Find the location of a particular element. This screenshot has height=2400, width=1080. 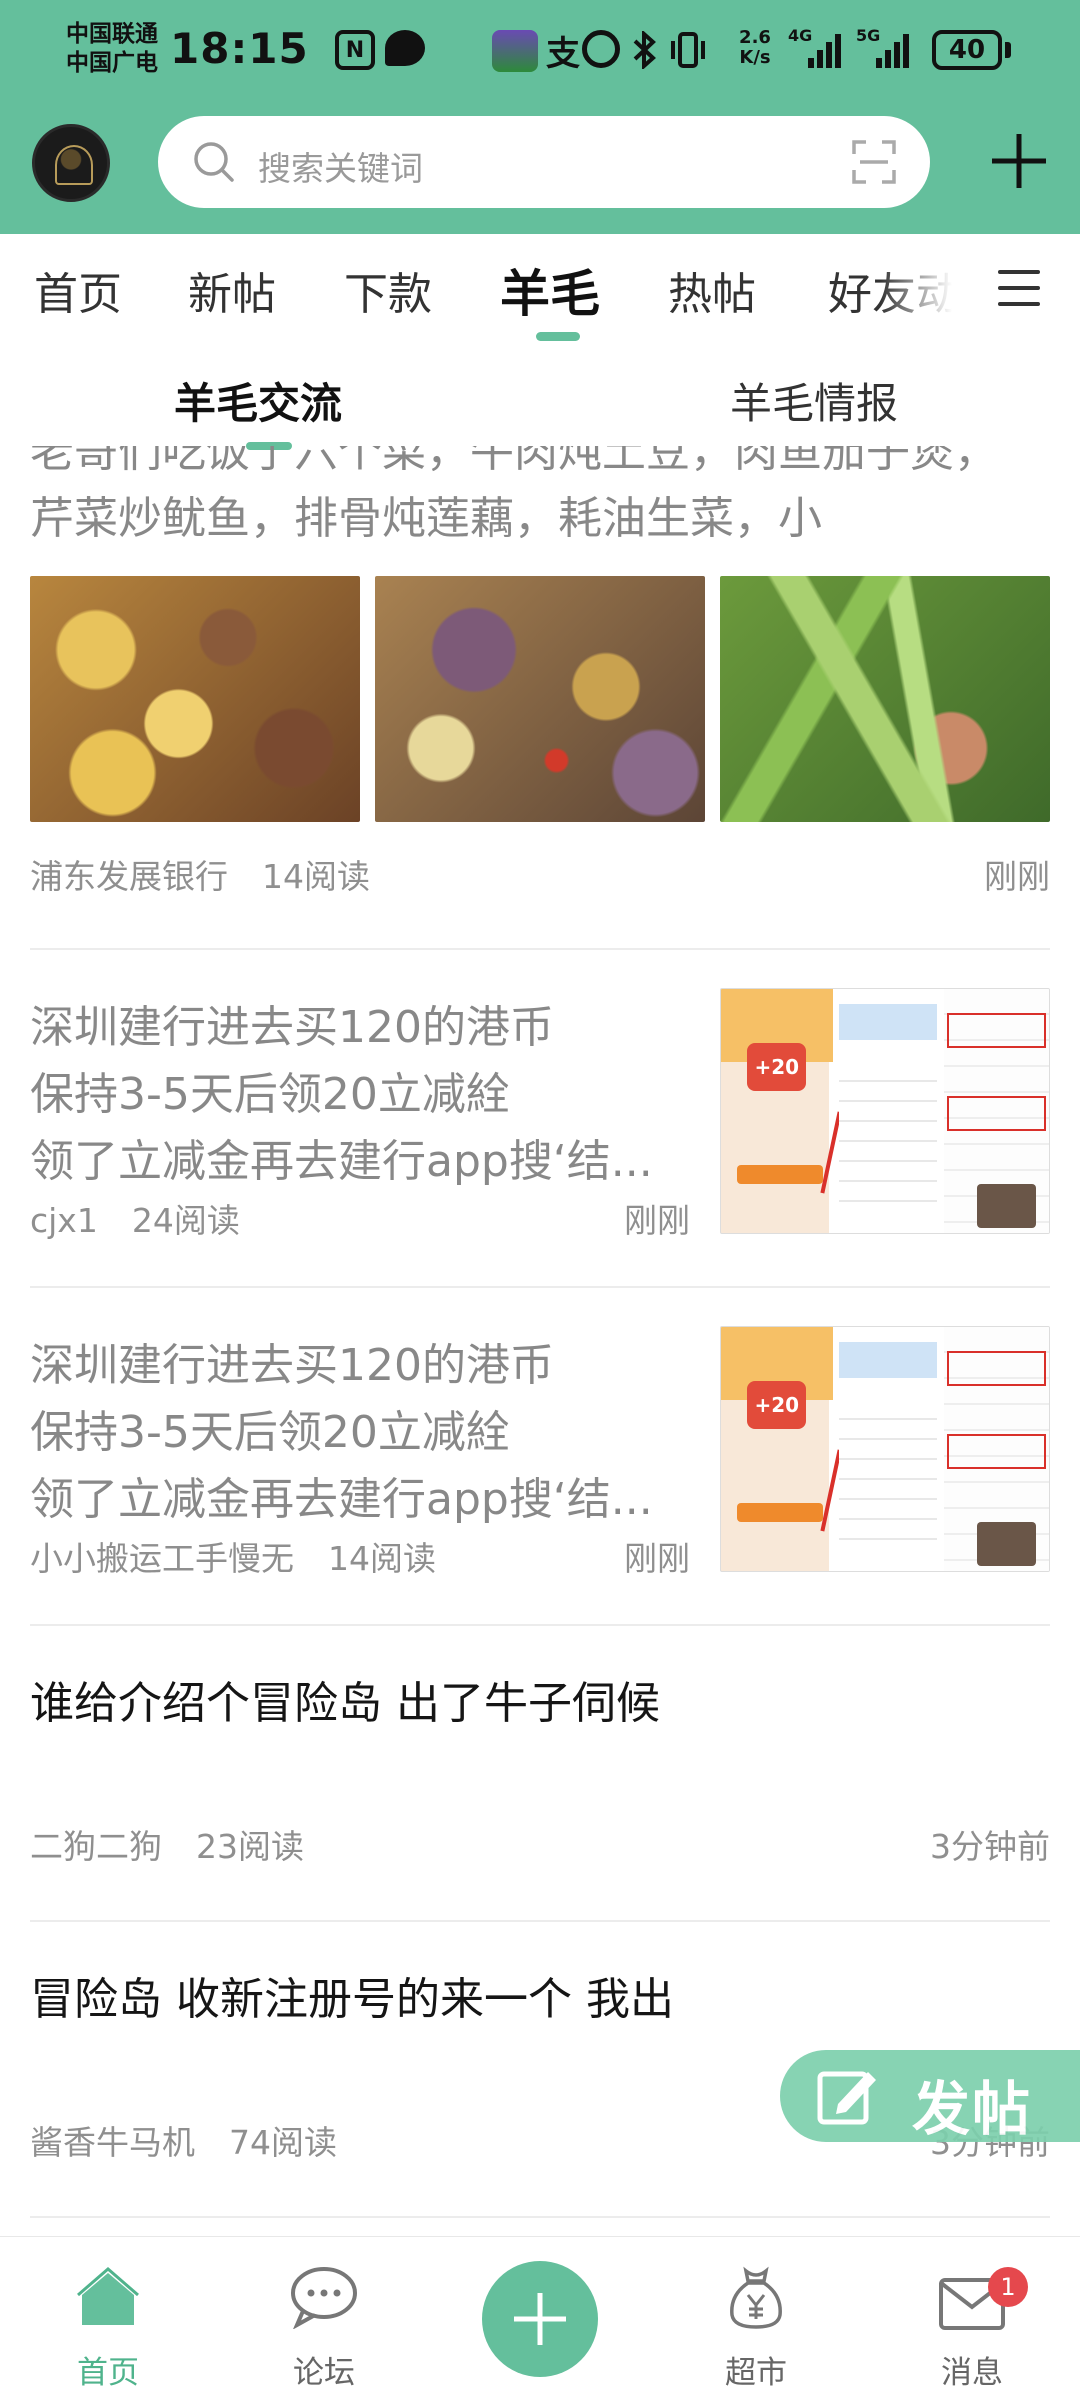

search-input: 搜索关键词 is located at coordinates (340, 166).